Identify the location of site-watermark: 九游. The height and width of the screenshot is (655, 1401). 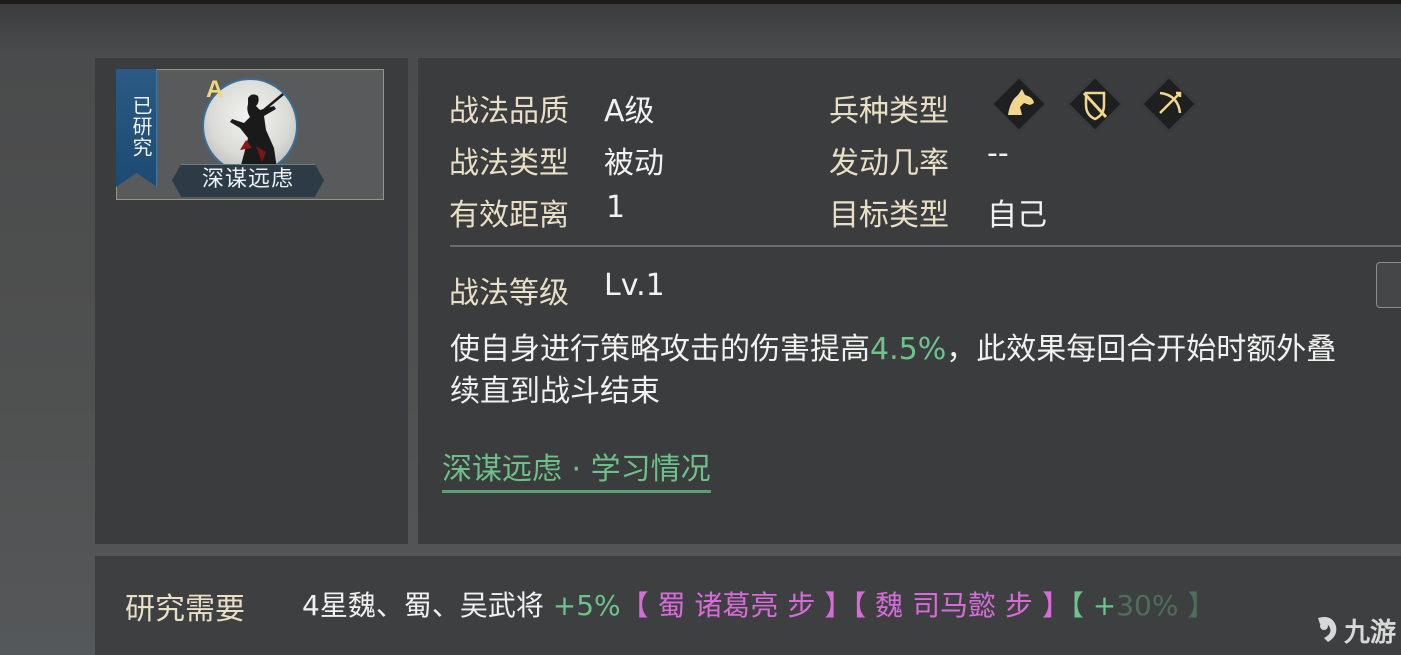
(1355, 629).